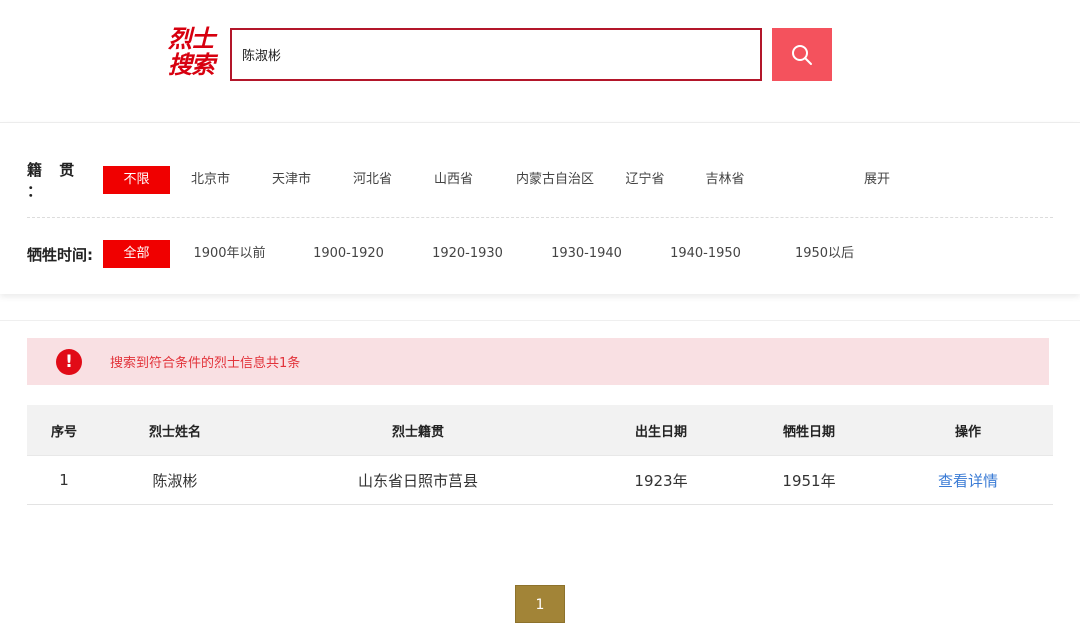 The image size is (1080, 630). What do you see at coordinates (175, 480) in the screenshot?
I see `row-name: 陈淑彬` at bounding box center [175, 480].